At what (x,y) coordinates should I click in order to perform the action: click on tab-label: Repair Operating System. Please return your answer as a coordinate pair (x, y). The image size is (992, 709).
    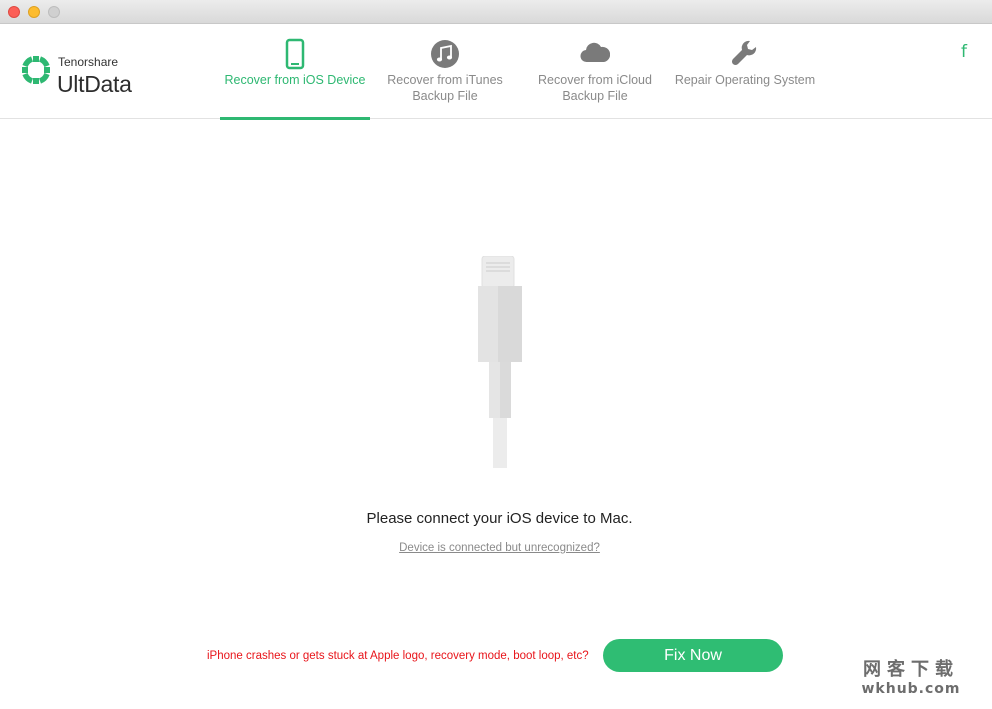
    Looking at the image, I should click on (745, 80).